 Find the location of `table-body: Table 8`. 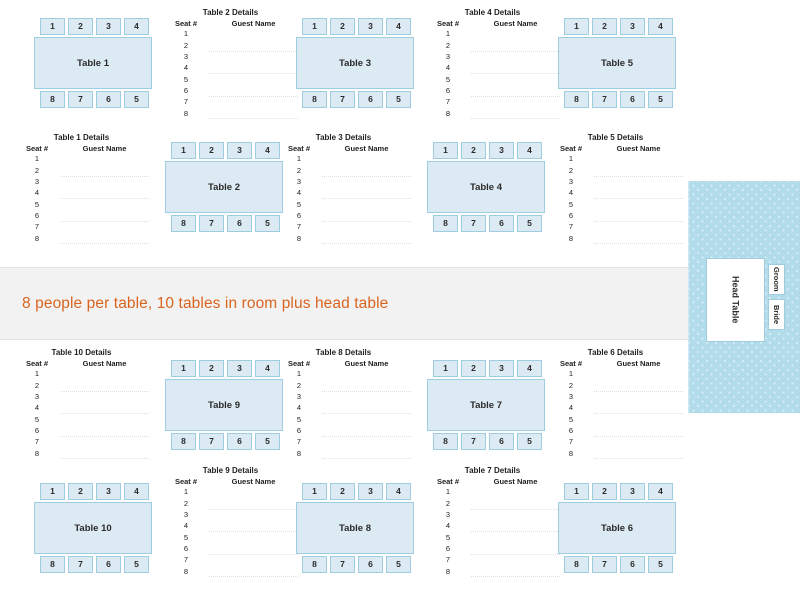

table-body: Table 8 is located at coordinates (355, 528).